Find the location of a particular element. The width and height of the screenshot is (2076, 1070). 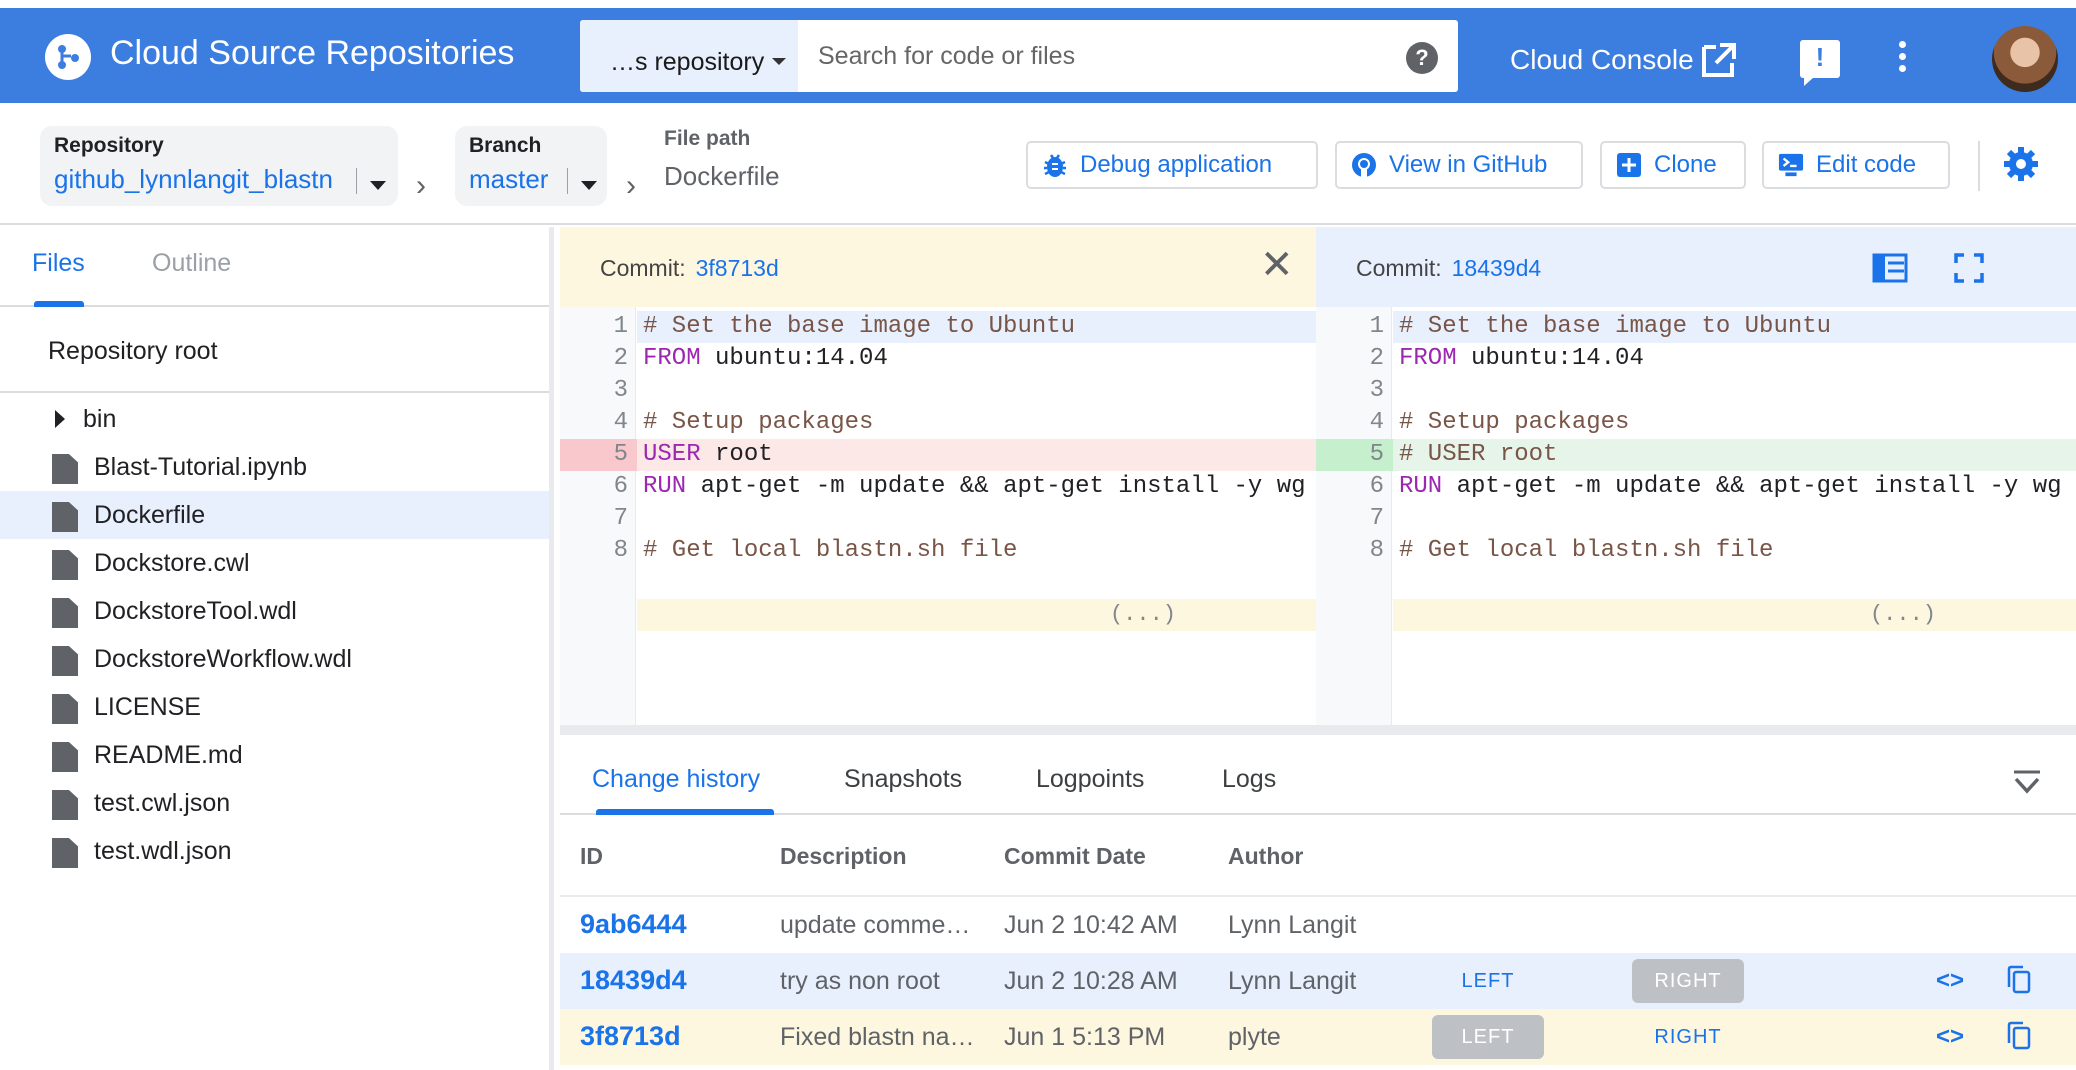

file-item: DockstoreTool.wdl is located at coordinates (274, 611).